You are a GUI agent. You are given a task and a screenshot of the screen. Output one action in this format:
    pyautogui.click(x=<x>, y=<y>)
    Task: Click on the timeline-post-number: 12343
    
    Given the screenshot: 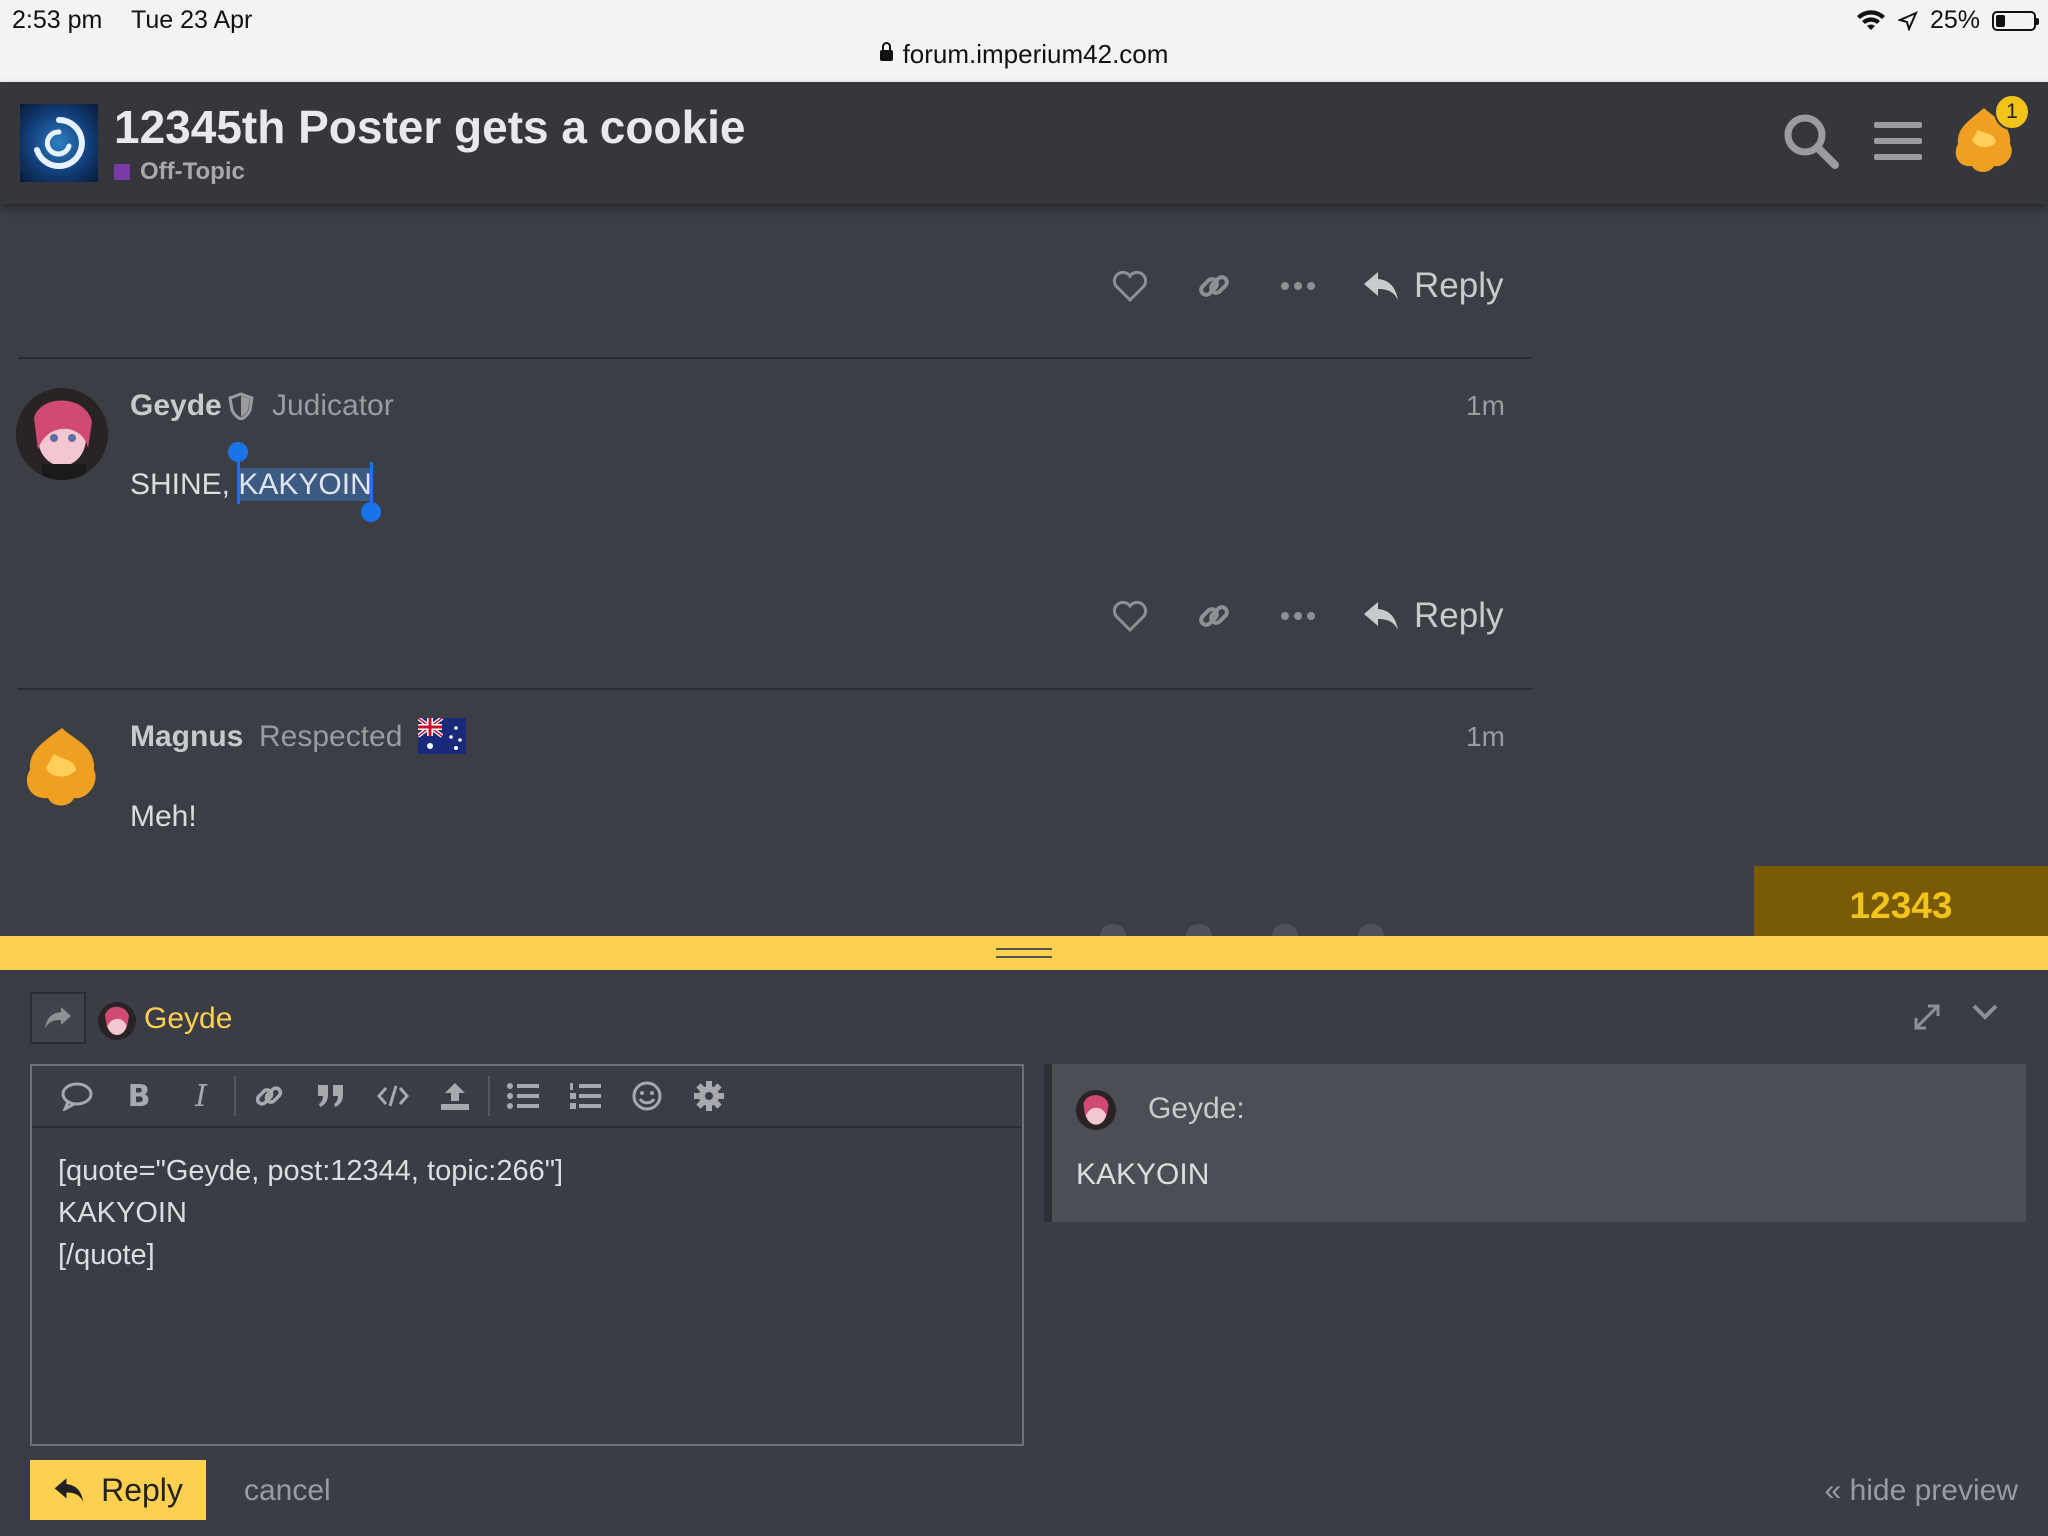 What is the action you would take?
    pyautogui.click(x=1901, y=901)
    